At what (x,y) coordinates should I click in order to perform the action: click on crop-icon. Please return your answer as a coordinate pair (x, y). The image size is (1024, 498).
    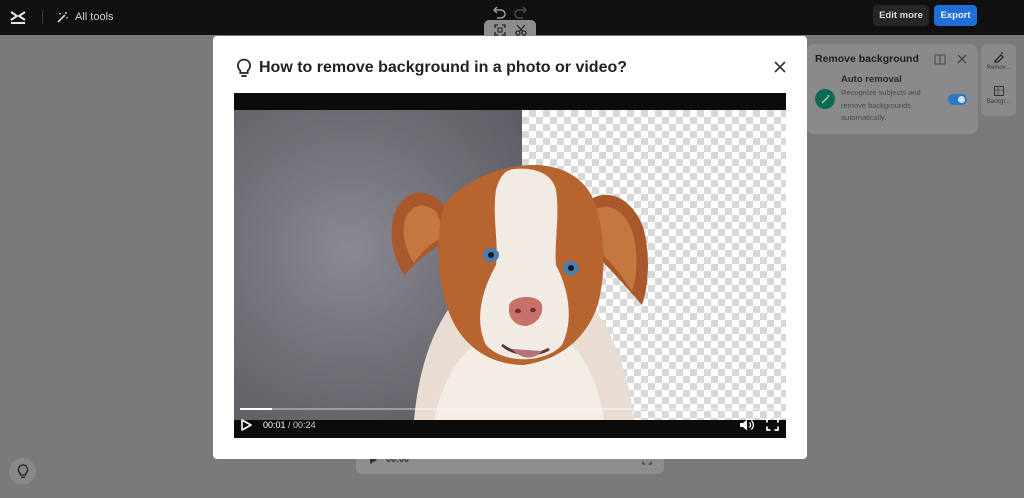
    Looking at the image, I should click on (499, 30).